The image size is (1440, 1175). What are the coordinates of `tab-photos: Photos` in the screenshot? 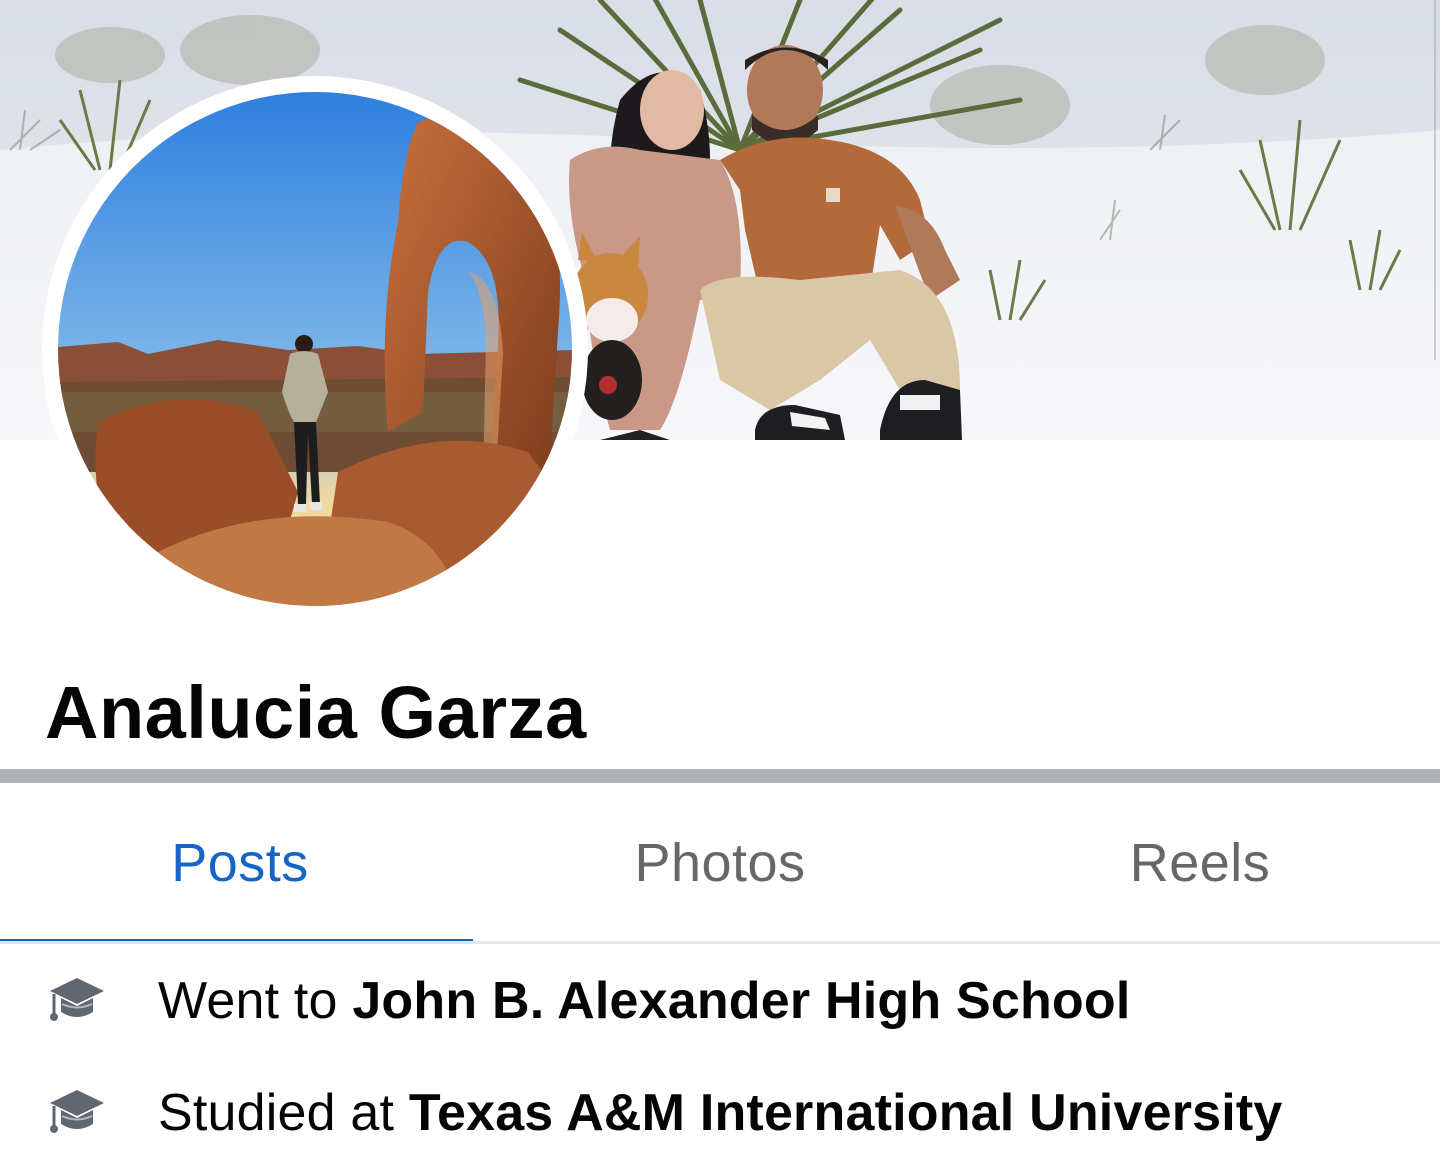 It's located at (720, 863).